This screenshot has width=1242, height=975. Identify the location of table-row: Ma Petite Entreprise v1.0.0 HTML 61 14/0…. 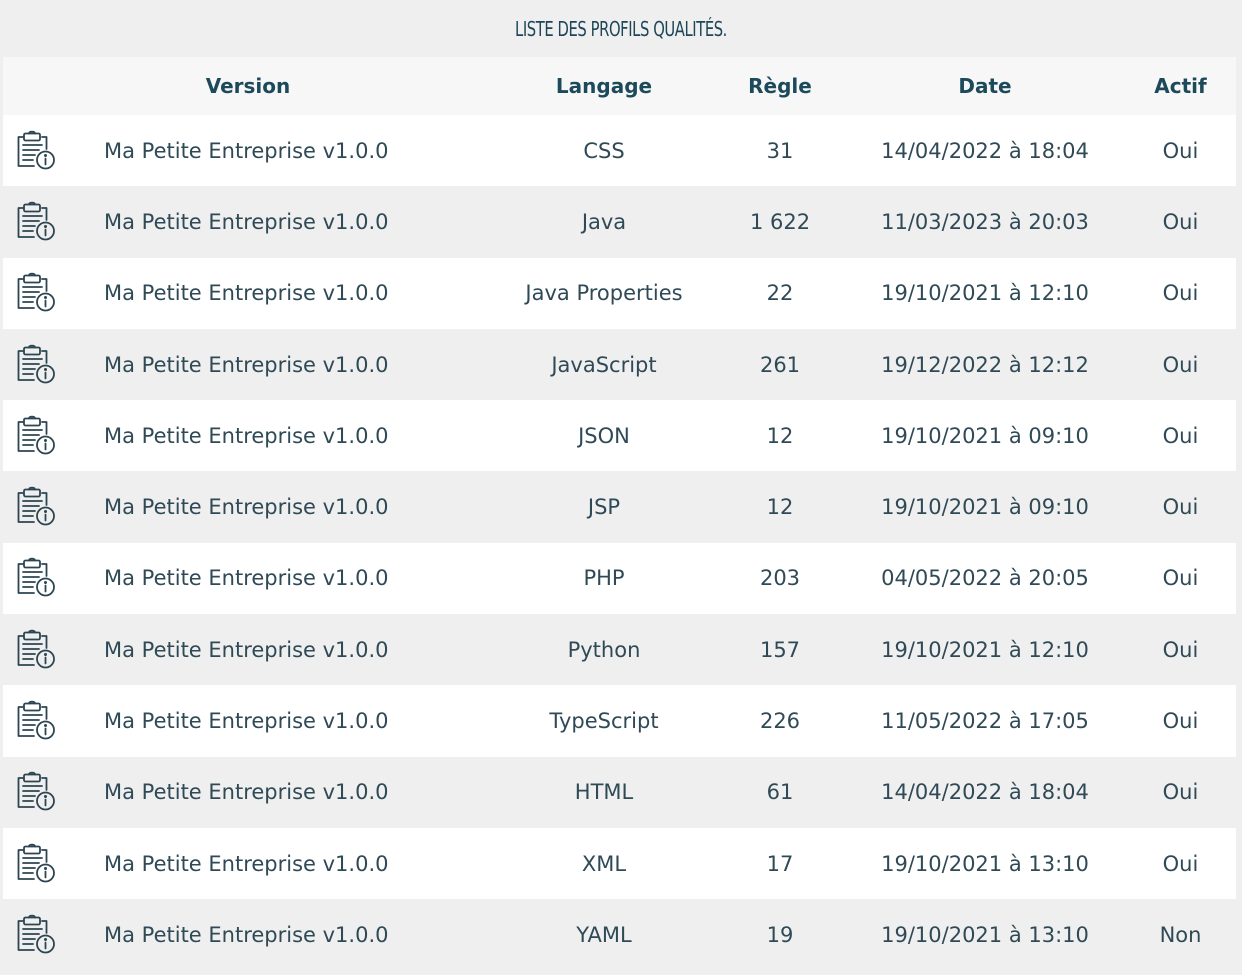
(619, 792).